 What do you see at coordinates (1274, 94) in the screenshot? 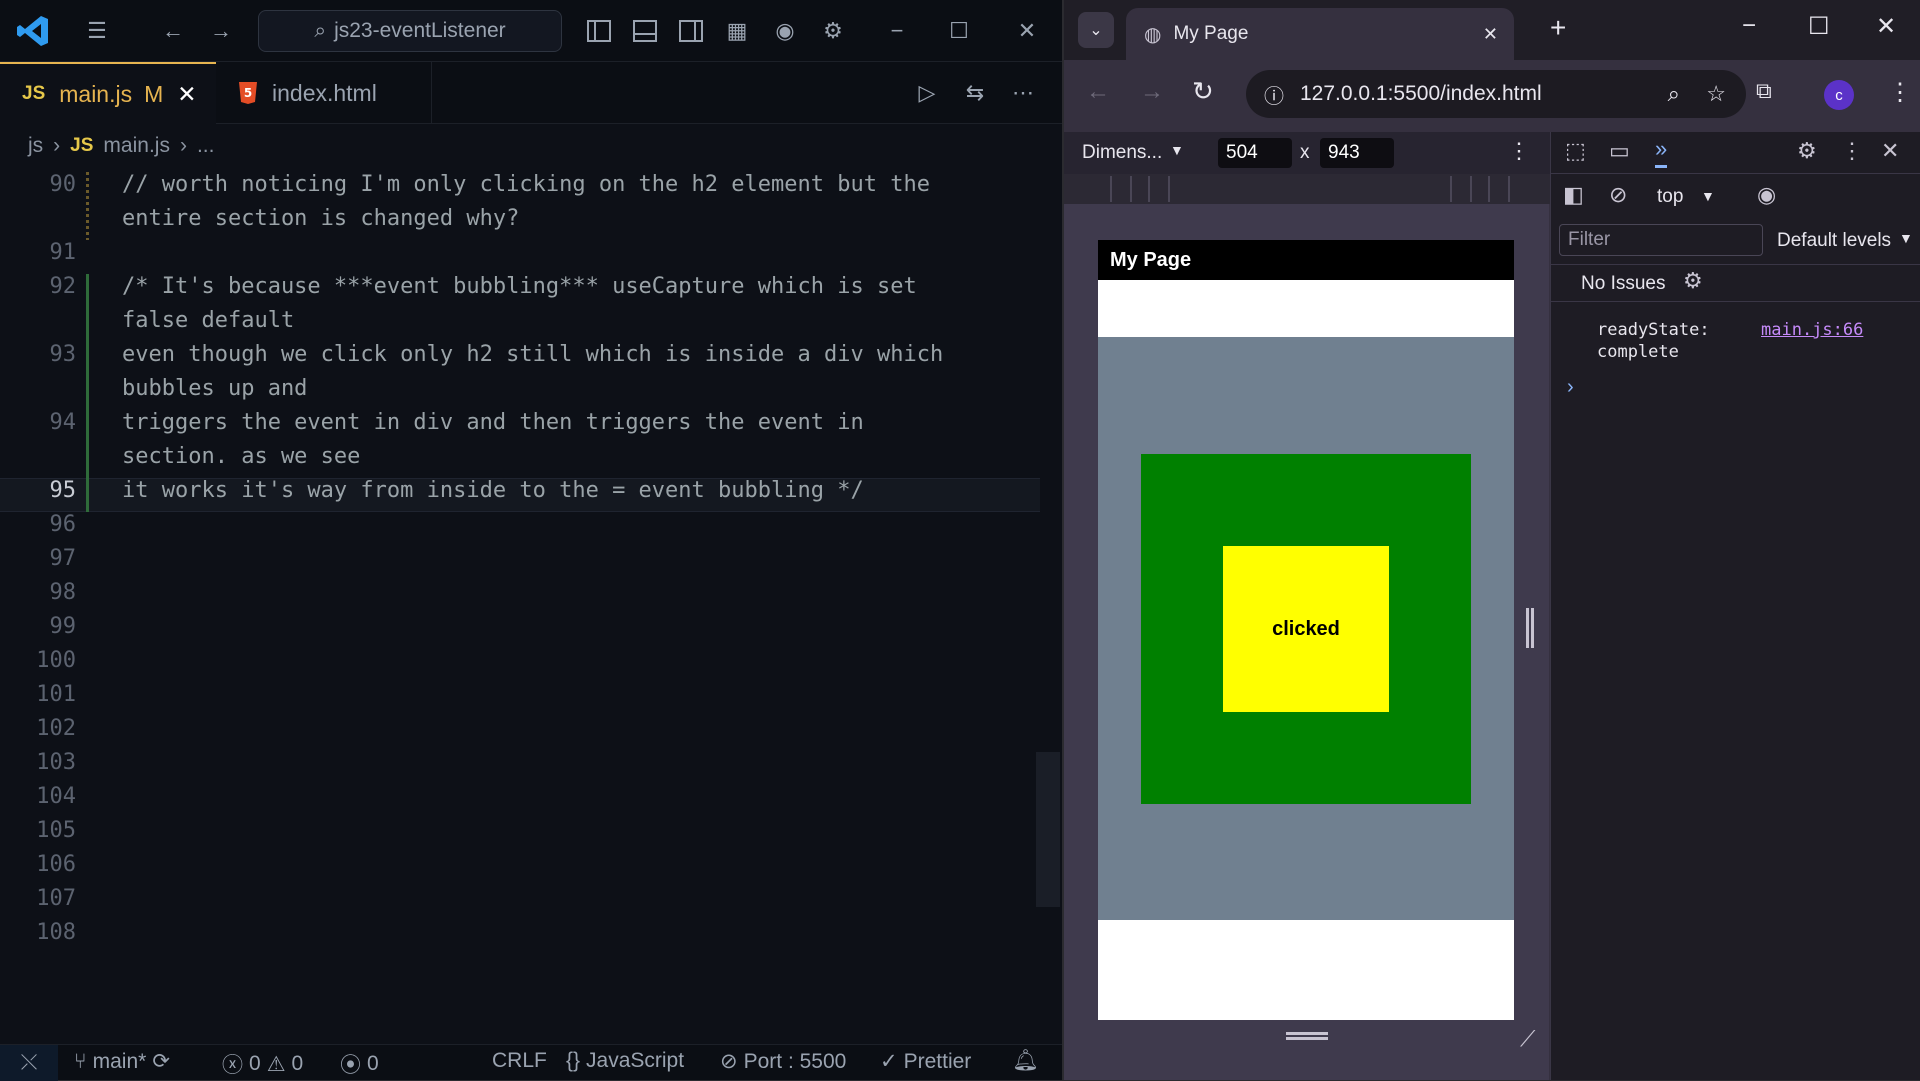
I see `site-info-icon: ⓘ` at bounding box center [1274, 94].